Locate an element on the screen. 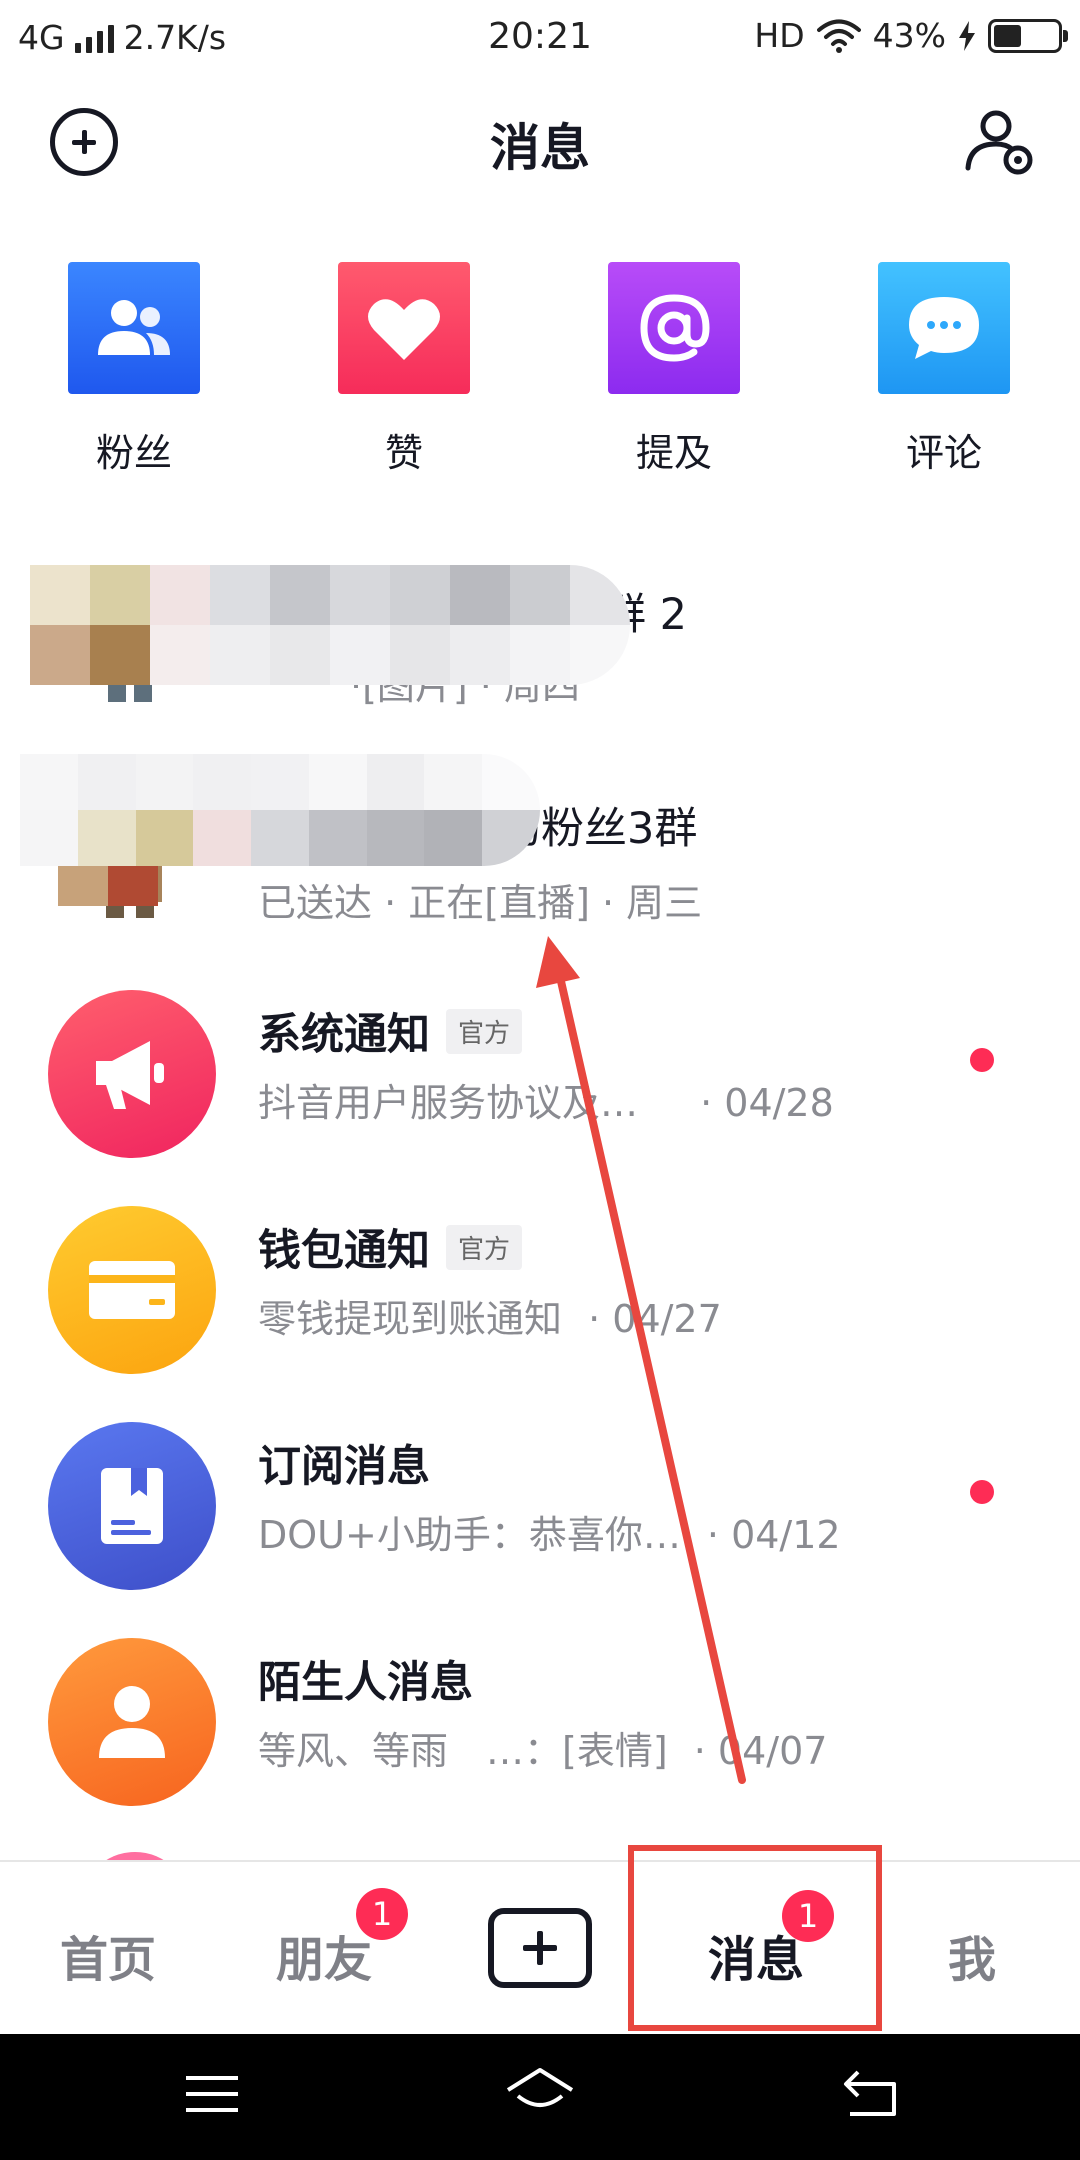 This screenshot has height=2160, width=1080. list-item-title: 订阅消息 is located at coordinates (344, 1467).